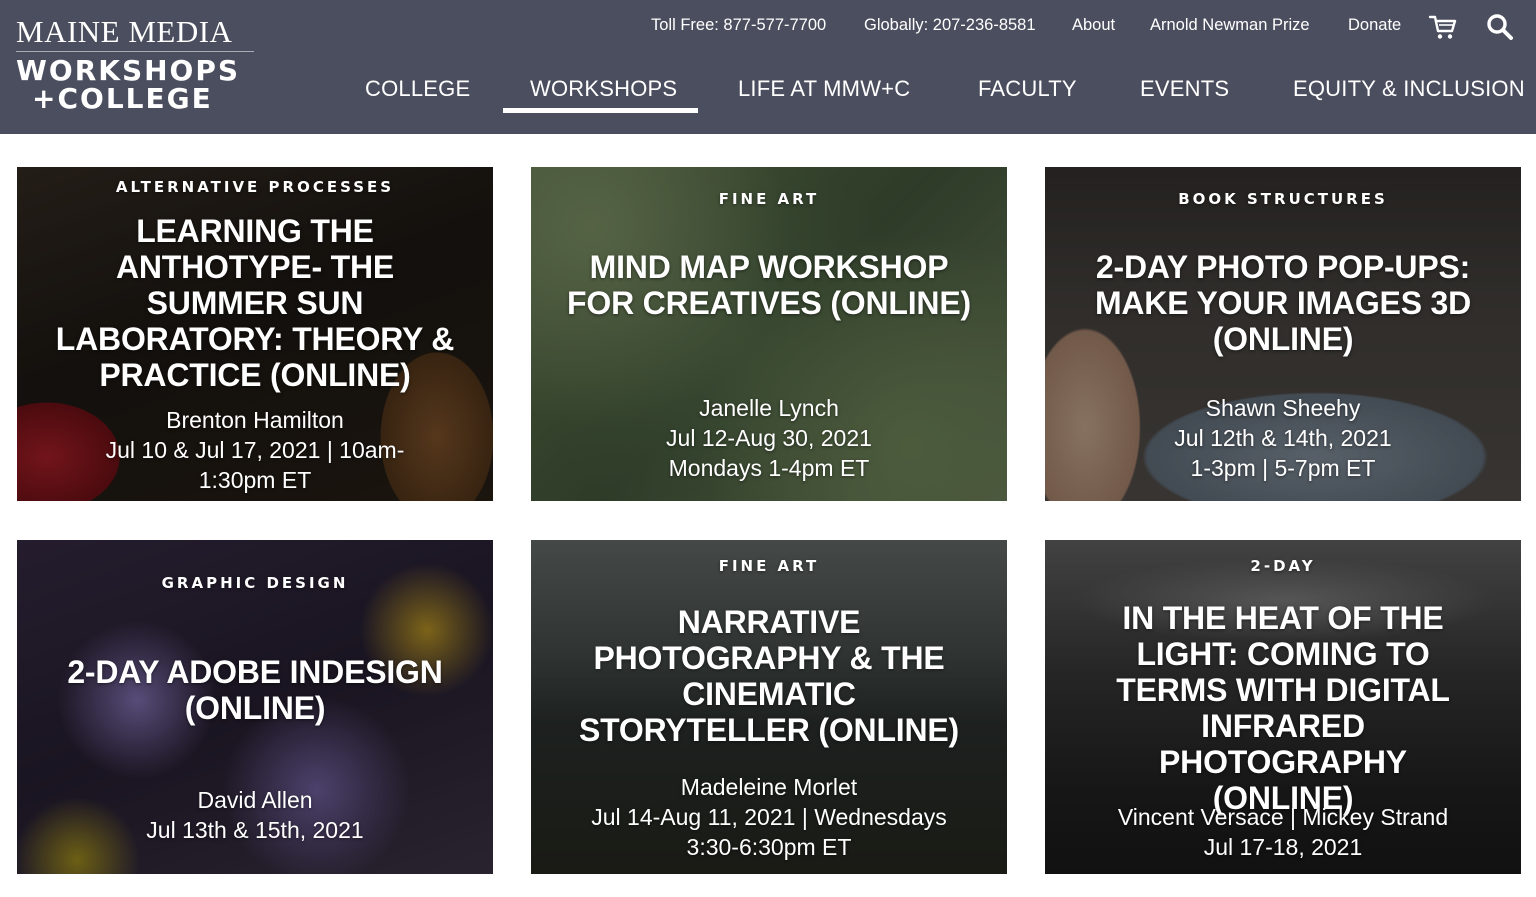 The height and width of the screenshot is (897, 1536). Describe the element at coordinates (824, 91) in the screenshot. I see `nav-life-at-mmwc: LIFE AT MMW+C` at that location.